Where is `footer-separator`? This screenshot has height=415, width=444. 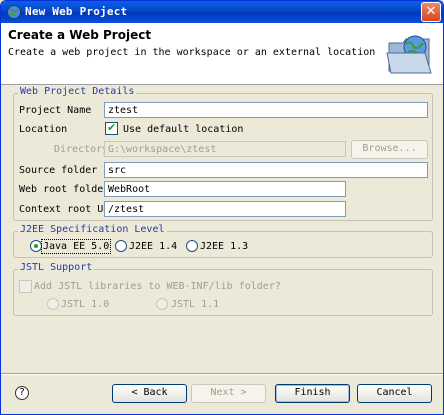 footer-separator is located at coordinates (222, 374).